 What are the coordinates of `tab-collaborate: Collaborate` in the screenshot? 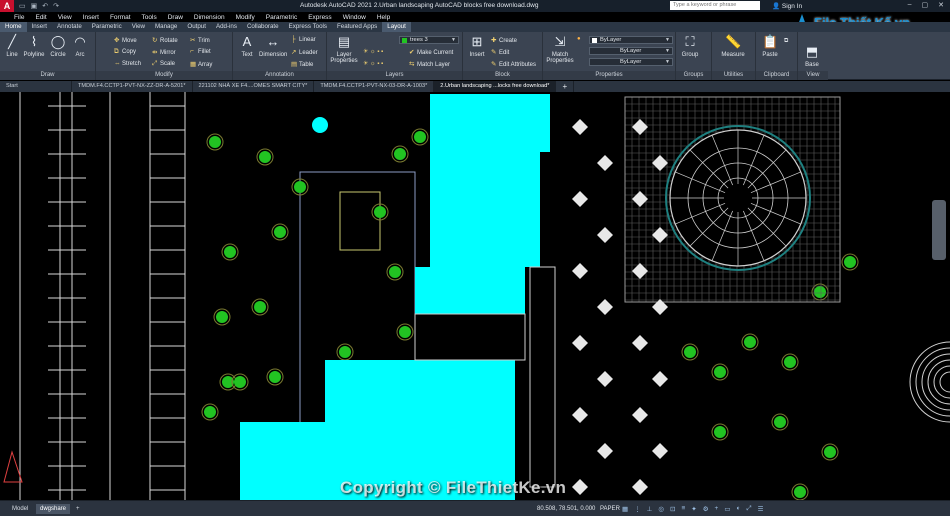 It's located at (263, 27).